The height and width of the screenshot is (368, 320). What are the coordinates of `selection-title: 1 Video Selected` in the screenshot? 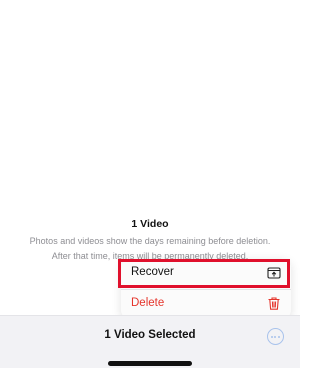 It's located at (150, 335).